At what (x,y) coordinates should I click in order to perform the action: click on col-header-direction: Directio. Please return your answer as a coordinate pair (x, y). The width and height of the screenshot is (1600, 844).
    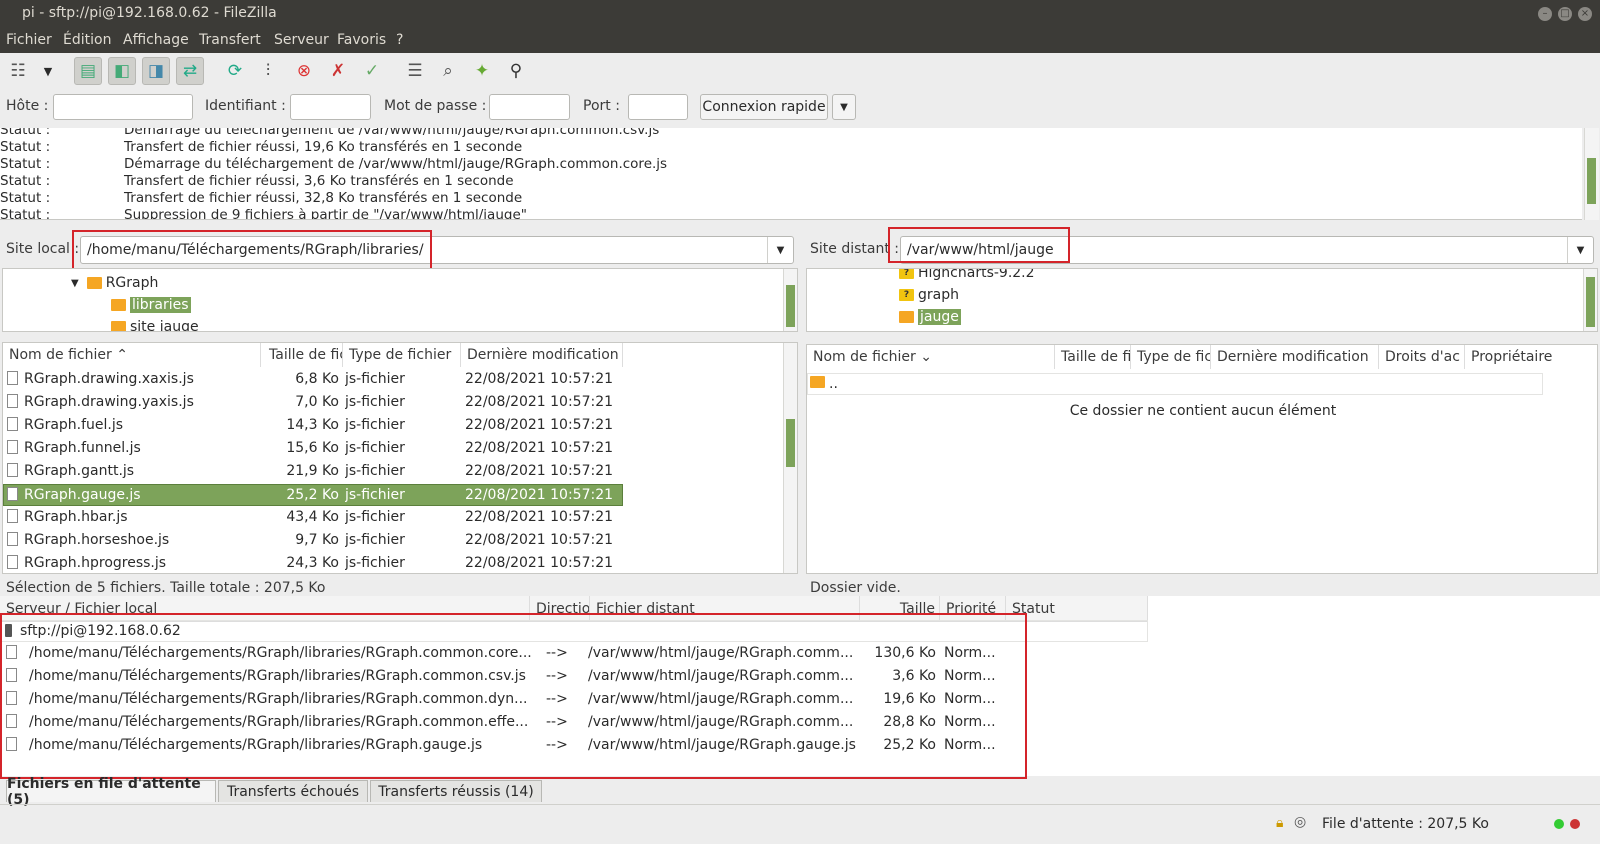
    Looking at the image, I should click on (560, 609).